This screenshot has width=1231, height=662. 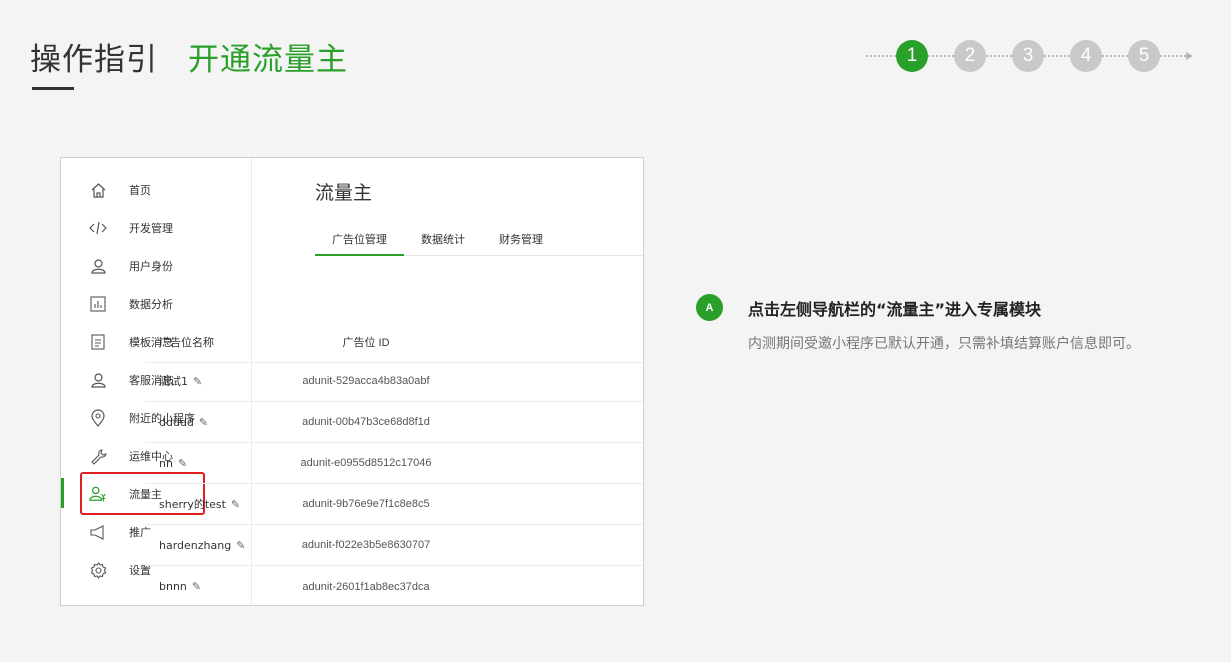 What do you see at coordinates (1086, 56) in the screenshot?
I see `step-4: 4` at bounding box center [1086, 56].